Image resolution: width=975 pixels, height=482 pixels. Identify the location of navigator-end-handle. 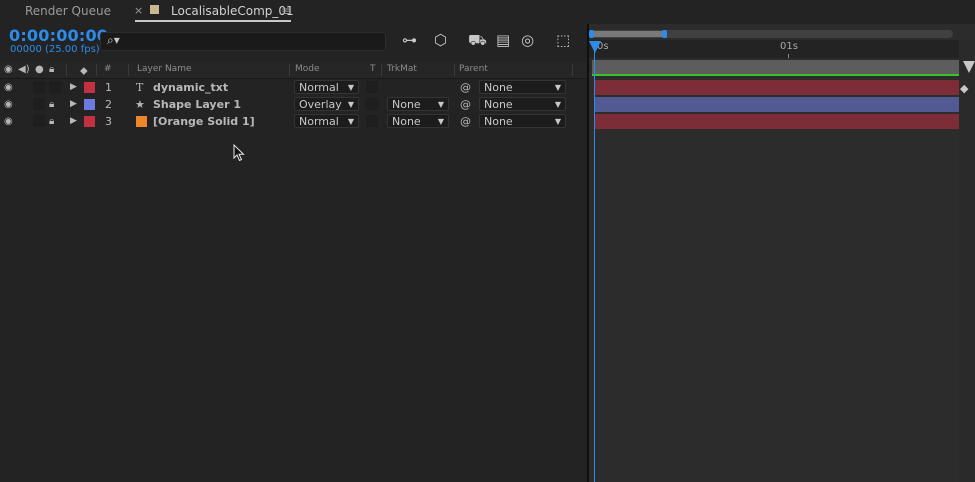
(664, 34).